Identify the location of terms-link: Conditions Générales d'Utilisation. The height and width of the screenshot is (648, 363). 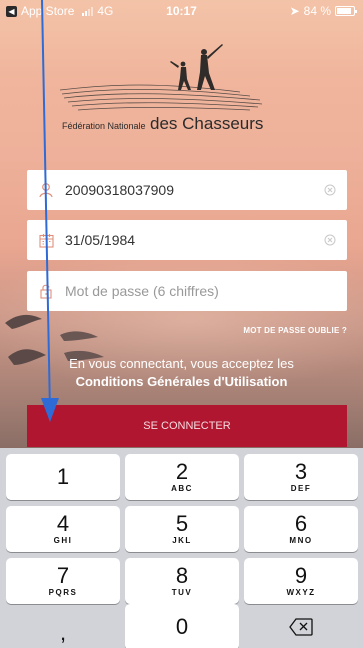
(181, 382).